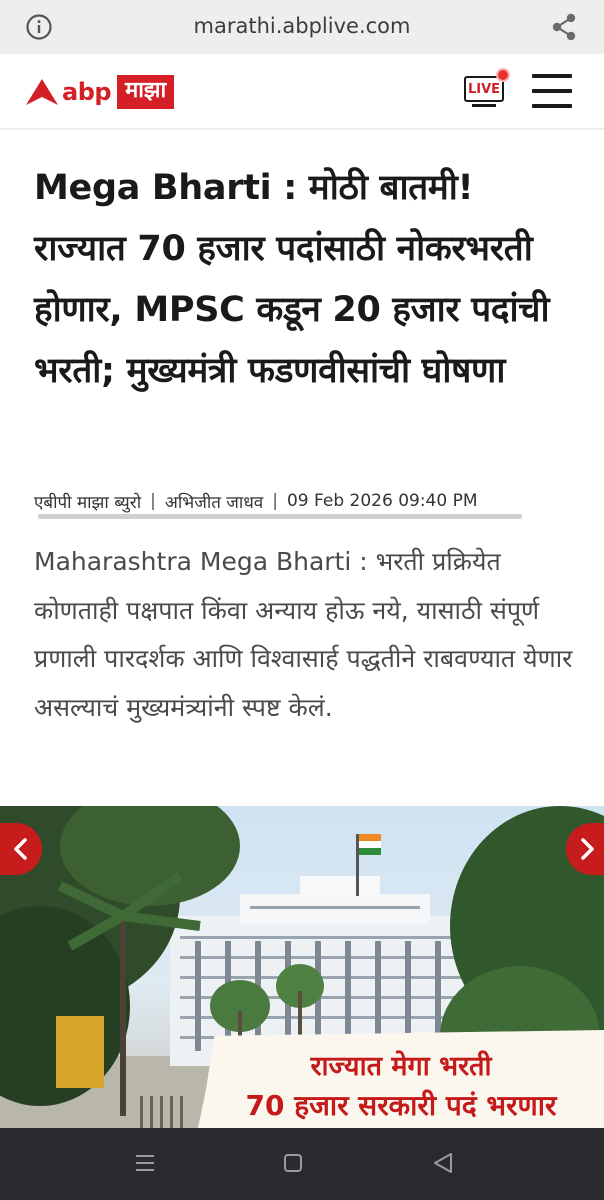 Image resolution: width=604 pixels, height=1200 pixels. What do you see at coordinates (302, 92) in the screenshot?
I see `site-header: abp माझा LIVE` at bounding box center [302, 92].